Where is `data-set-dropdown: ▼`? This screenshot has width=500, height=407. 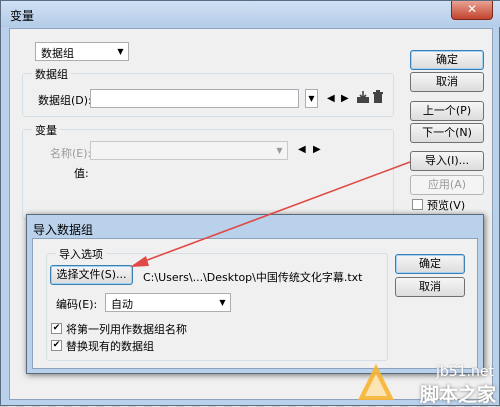 data-set-dropdown: ▼ is located at coordinates (311, 98).